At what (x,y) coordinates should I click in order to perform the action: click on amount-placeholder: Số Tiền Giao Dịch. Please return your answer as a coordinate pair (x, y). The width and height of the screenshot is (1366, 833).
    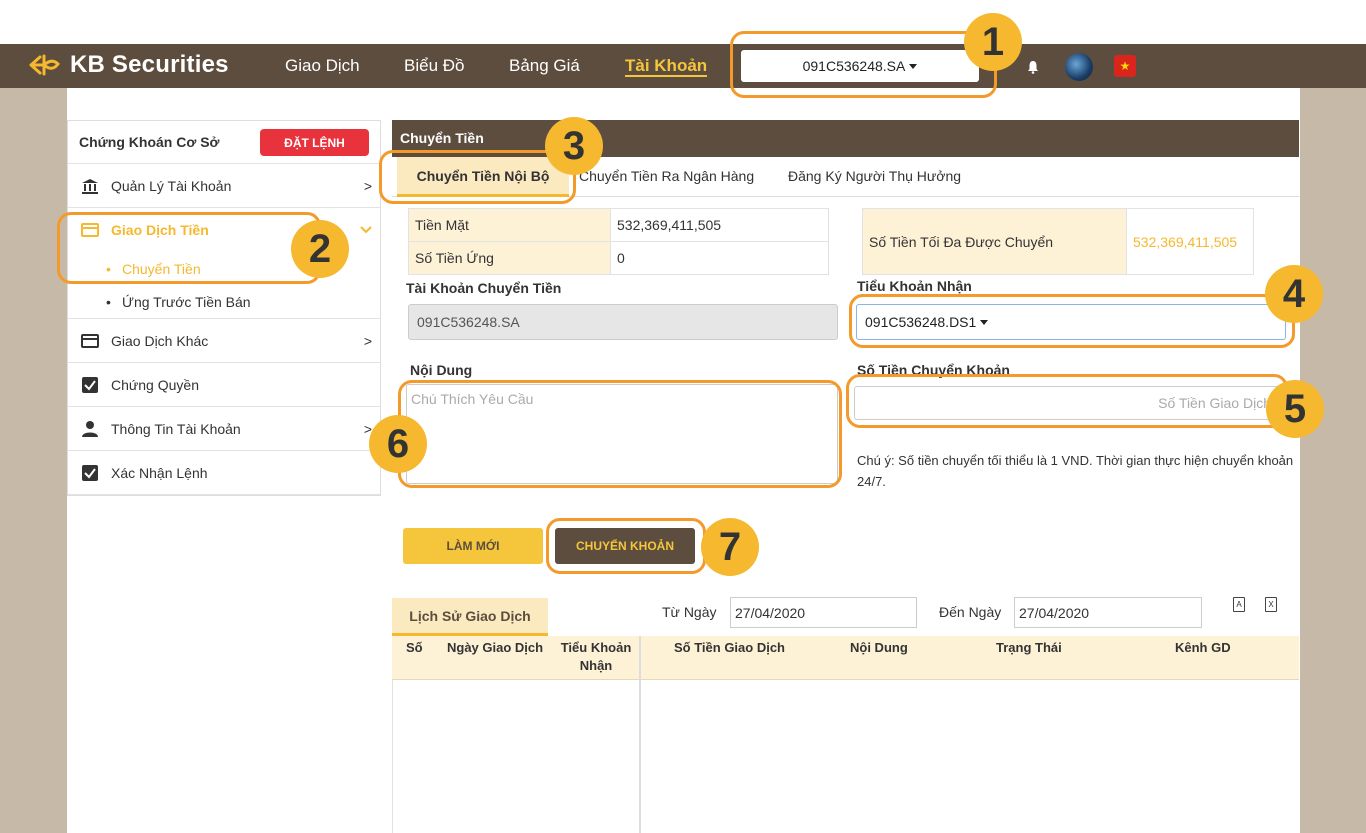
    Looking at the image, I should click on (1214, 403).